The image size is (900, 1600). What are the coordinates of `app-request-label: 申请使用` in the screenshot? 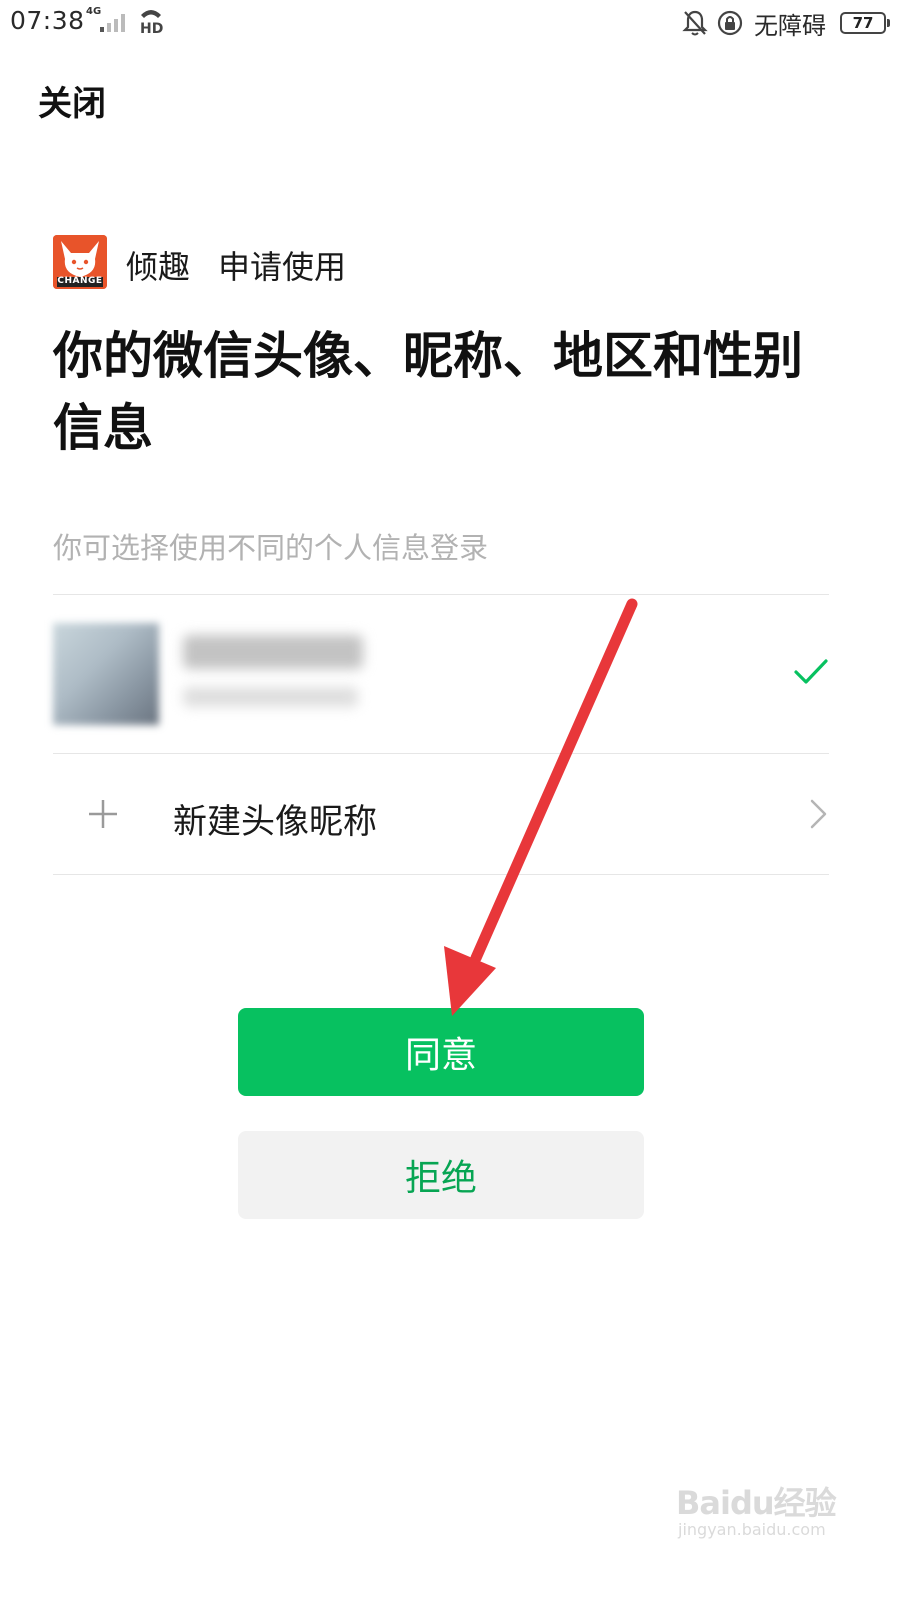 It's located at (282, 267).